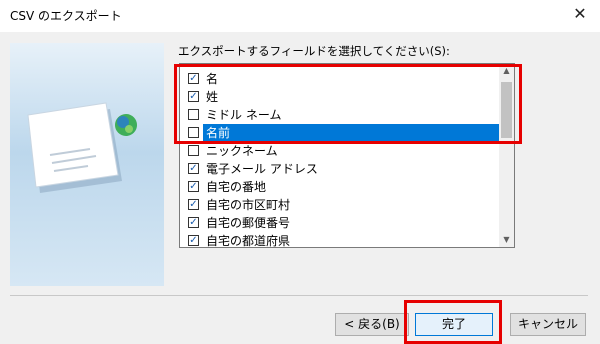 The height and width of the screenshot is (344, 600). Describe the element at coordinates (82, 147) in the screenshot. I see `envelope-globe-icon` at that location.